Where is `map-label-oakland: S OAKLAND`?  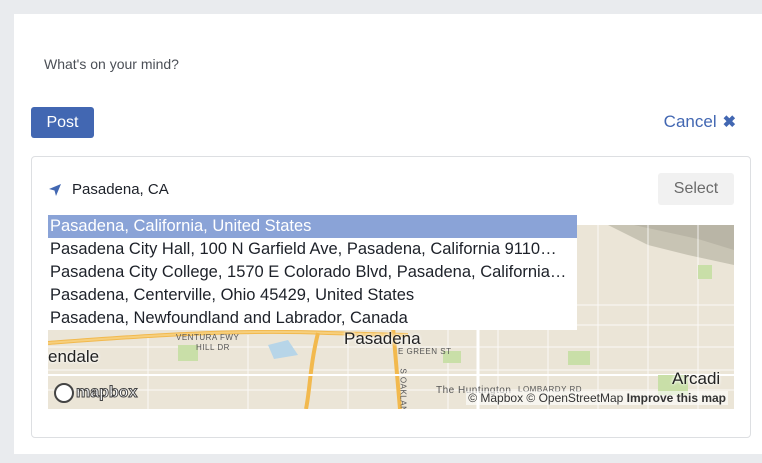 map-label-oakland: S OAKLAND is located at coordinates (403, 388).